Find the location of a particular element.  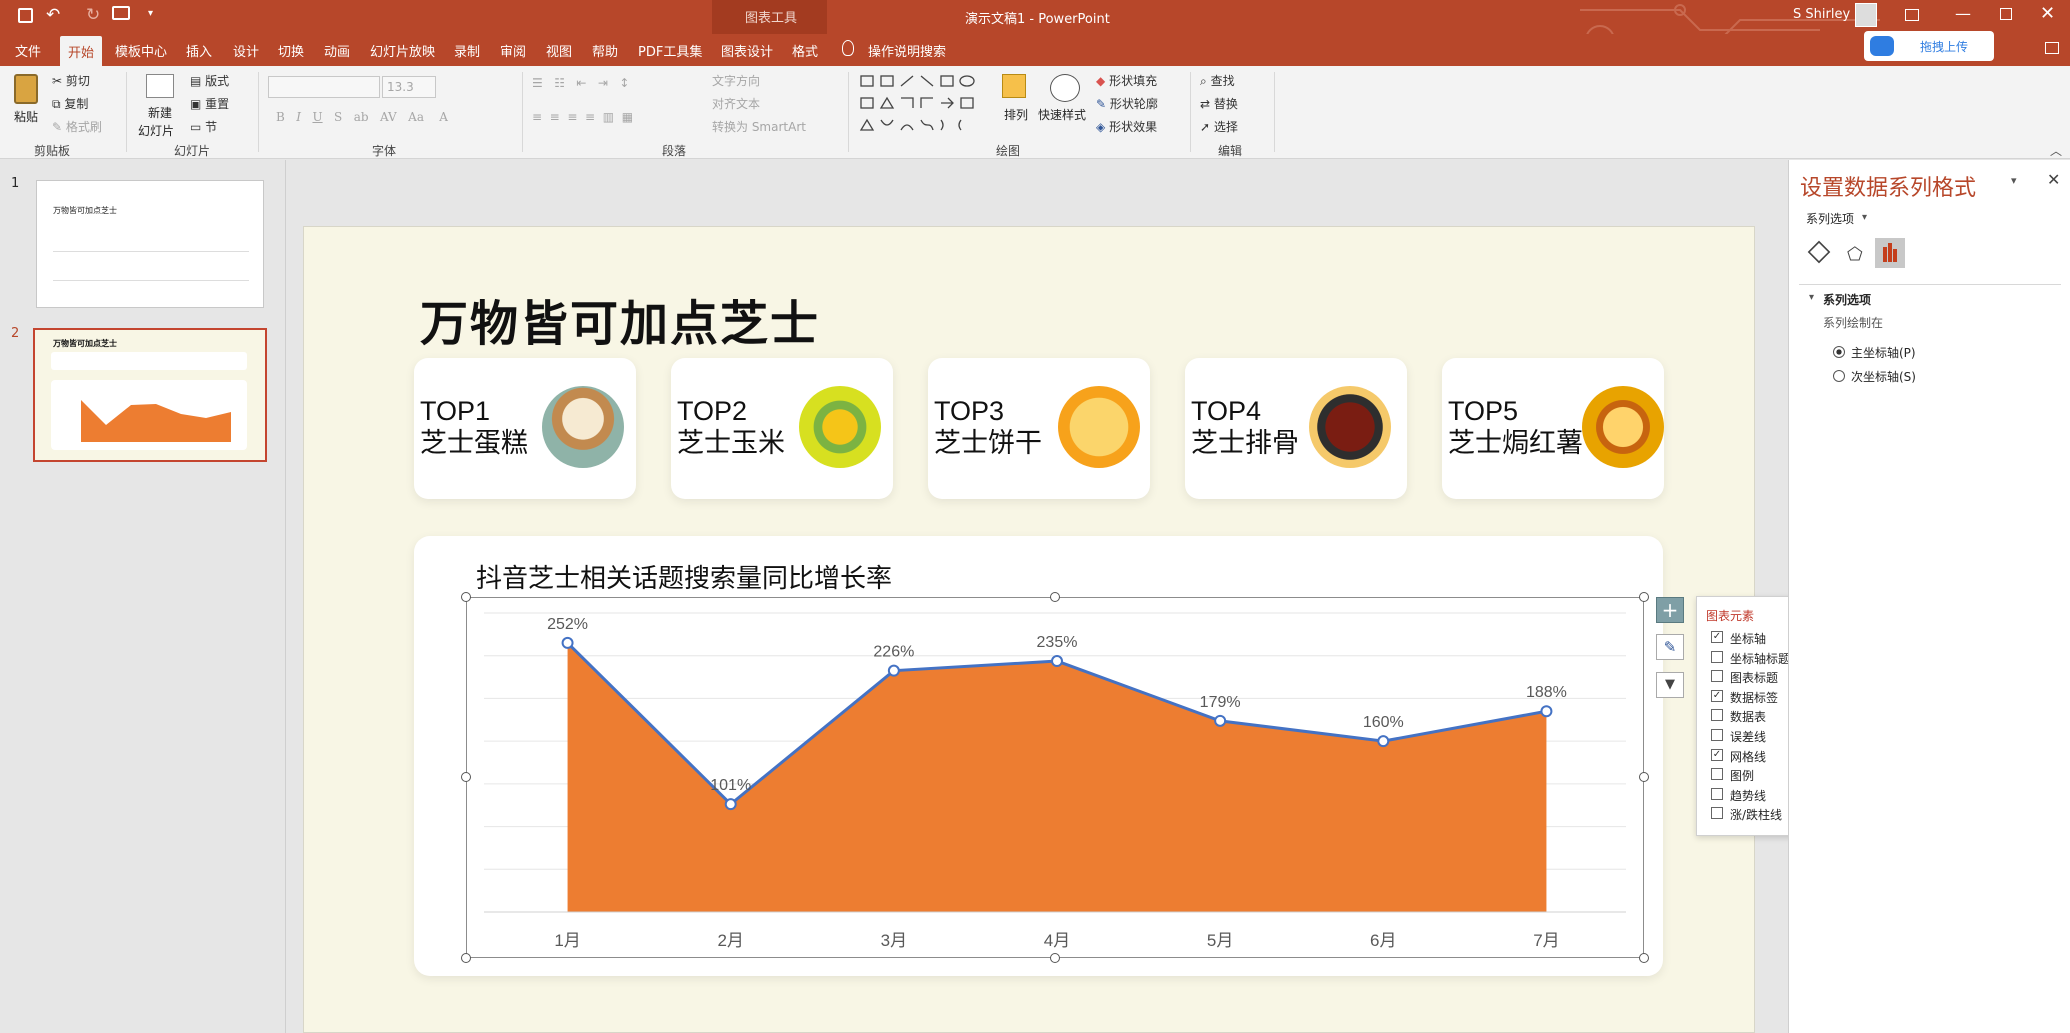

layout-button: ▤ 版式 is located at coordinates (209, 80).